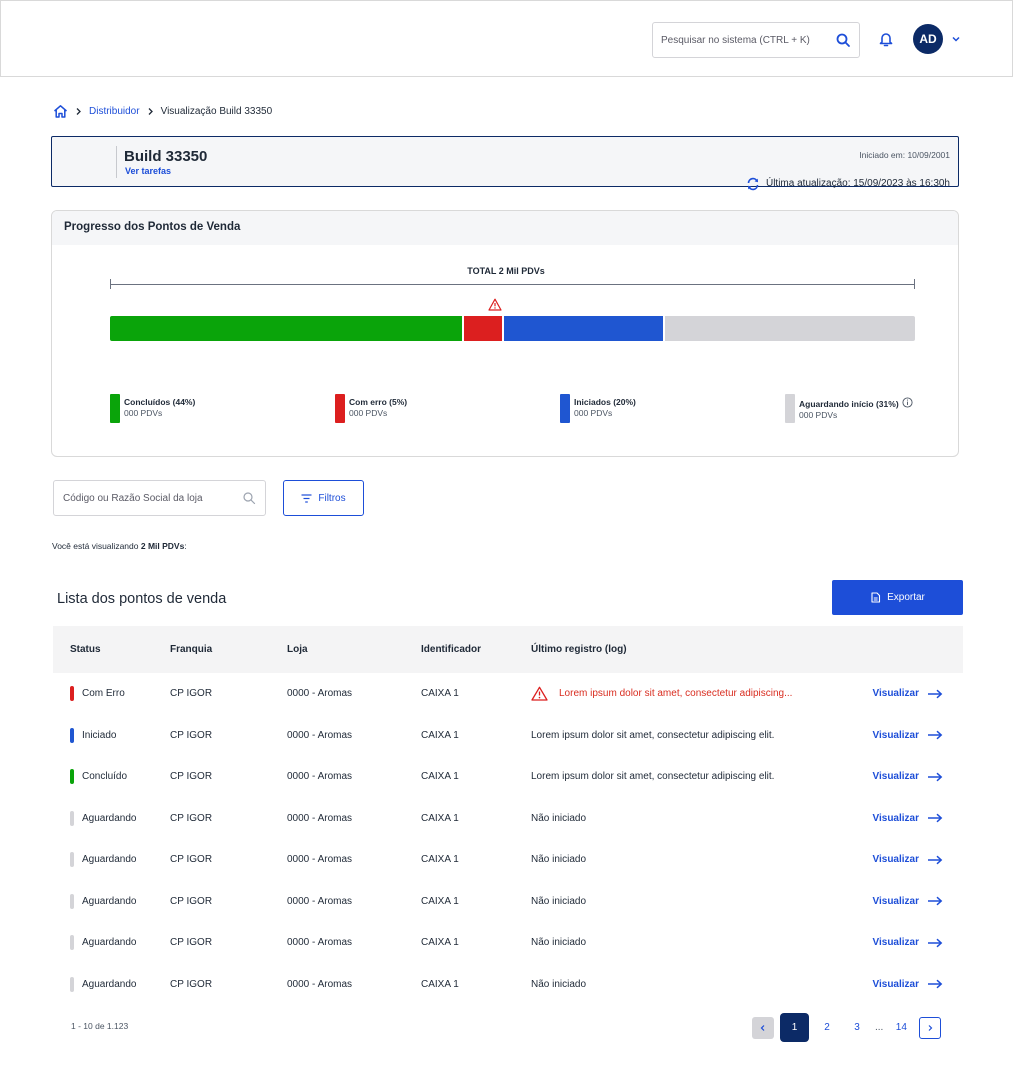 The height and width of the screenshot is (1083, 1013). I want to click on progress-segment-iniciados, so click(584, 328).